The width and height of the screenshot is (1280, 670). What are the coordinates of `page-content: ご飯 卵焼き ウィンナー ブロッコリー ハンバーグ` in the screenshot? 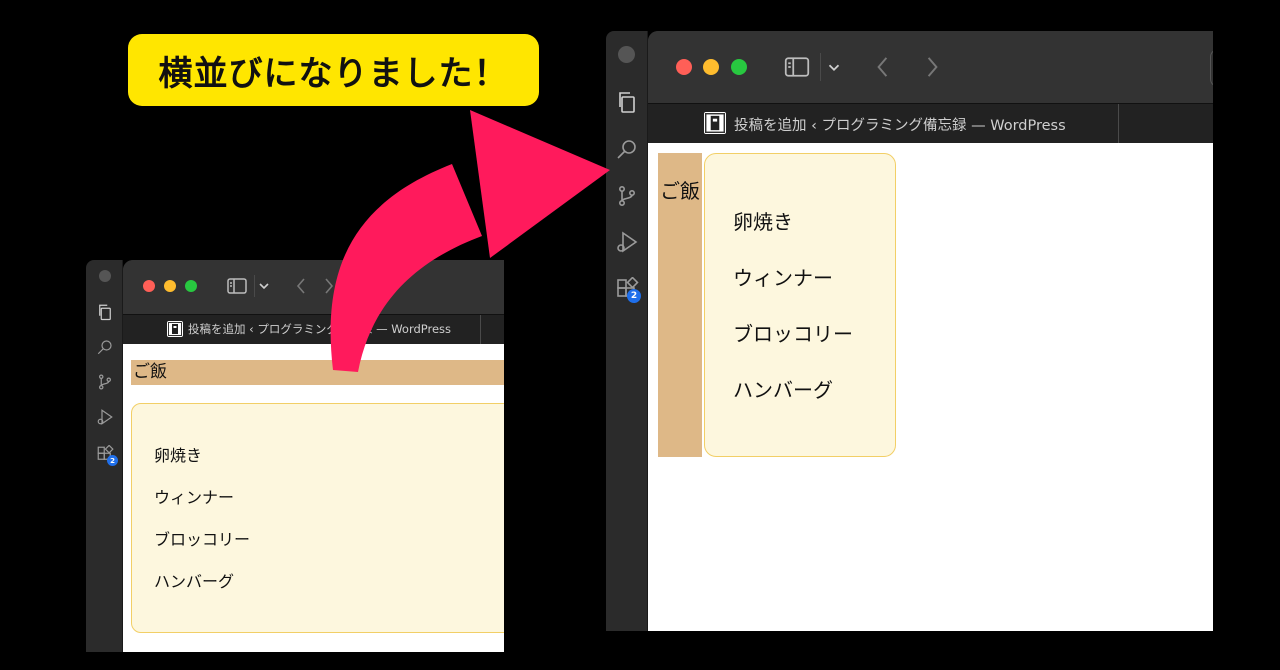 It's located at (313, 498).